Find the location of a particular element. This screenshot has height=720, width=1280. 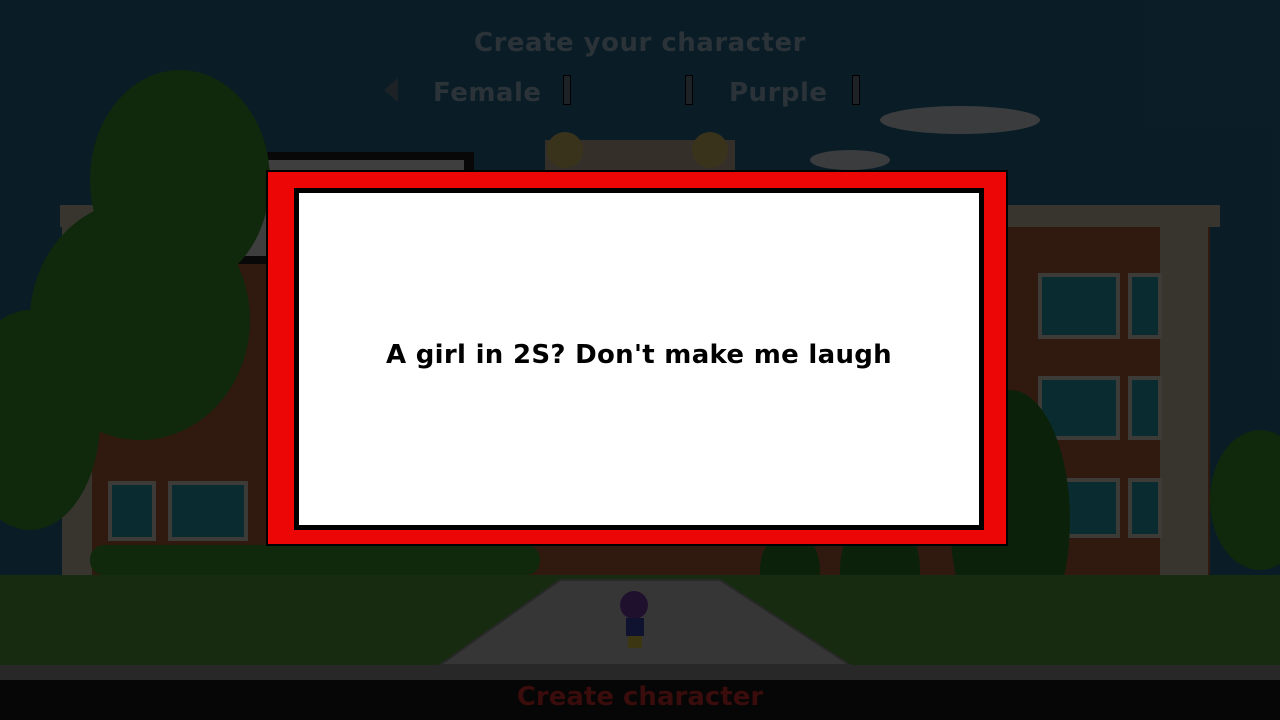

gender-prev-arrow-icon is located at coordinates (391, 90).